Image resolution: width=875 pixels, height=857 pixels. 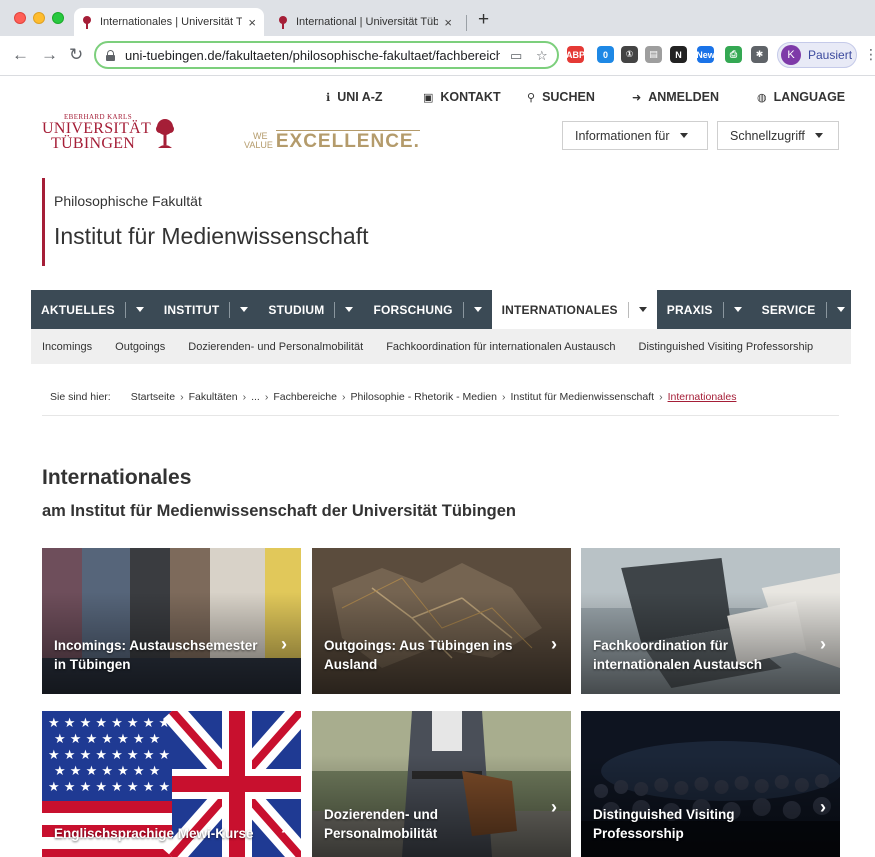 I want to click on nav-item-praxis: PRAXIS, so click(x=704, y=309).